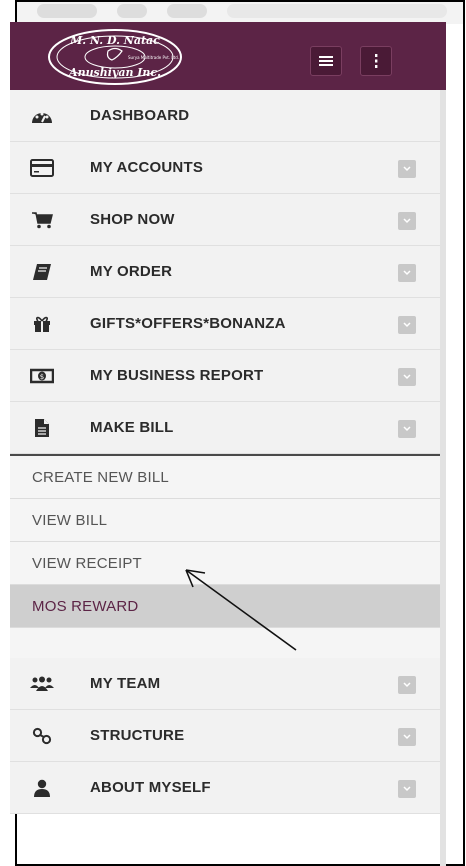 The width and height of the screenshot is (466, 866). I want to click on svg-text: Surya Multitrade Pvt. Ltd., so click(153, 57).